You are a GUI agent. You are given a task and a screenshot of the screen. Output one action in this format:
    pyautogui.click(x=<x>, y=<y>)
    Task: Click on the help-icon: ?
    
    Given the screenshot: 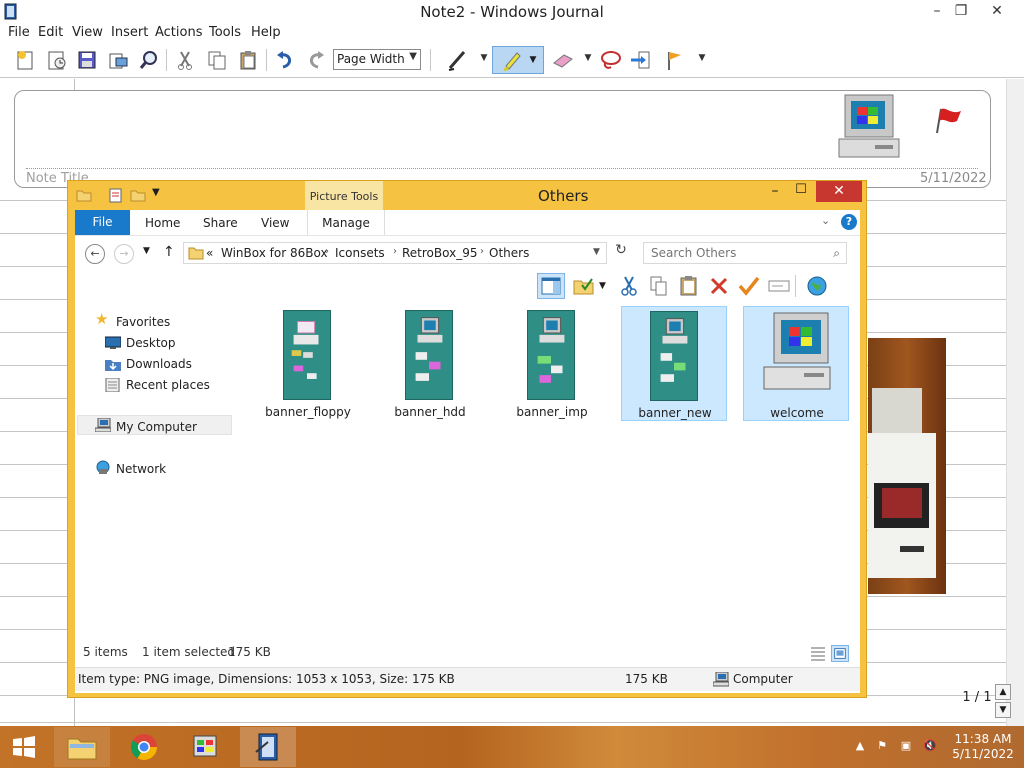 What is the action you would take?
    pyautogui.click(x=849, y=222)
    